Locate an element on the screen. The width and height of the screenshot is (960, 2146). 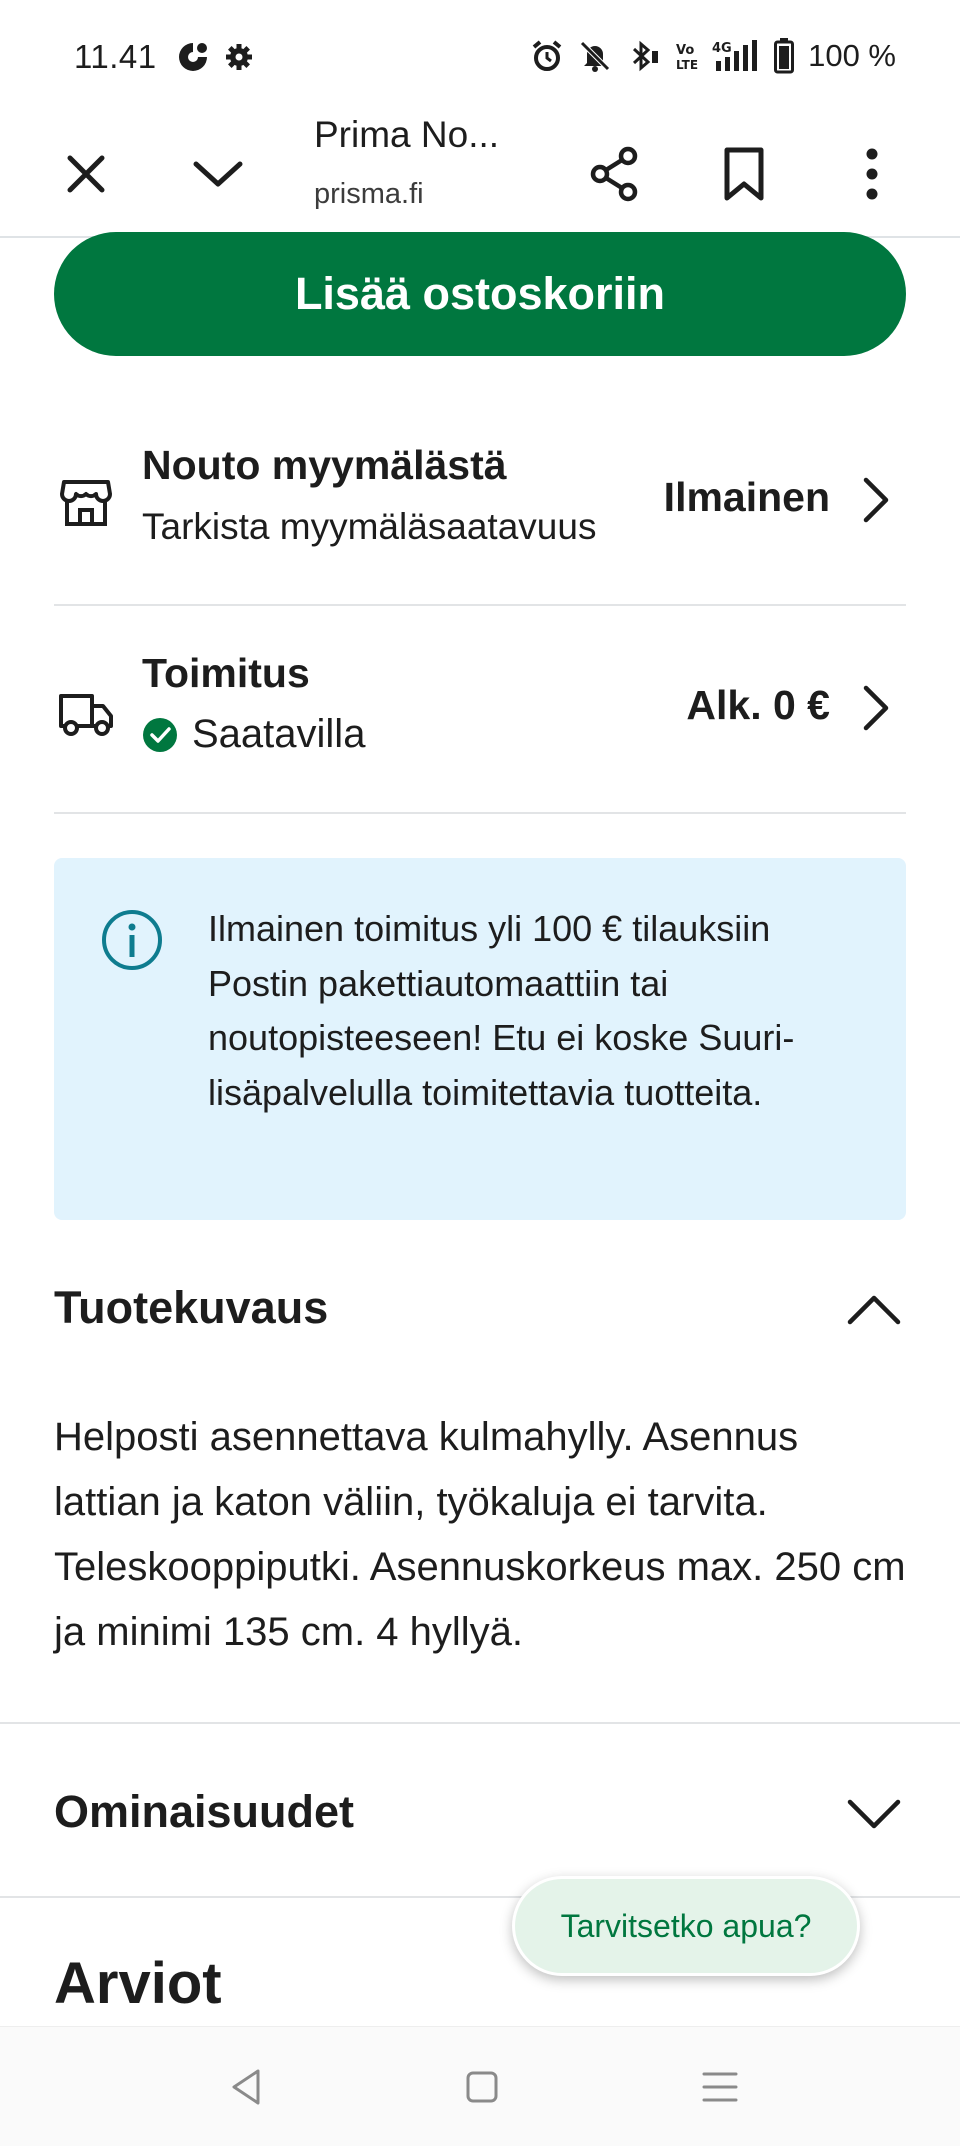
system-nav-bar is located at coordinates (480, 2086).